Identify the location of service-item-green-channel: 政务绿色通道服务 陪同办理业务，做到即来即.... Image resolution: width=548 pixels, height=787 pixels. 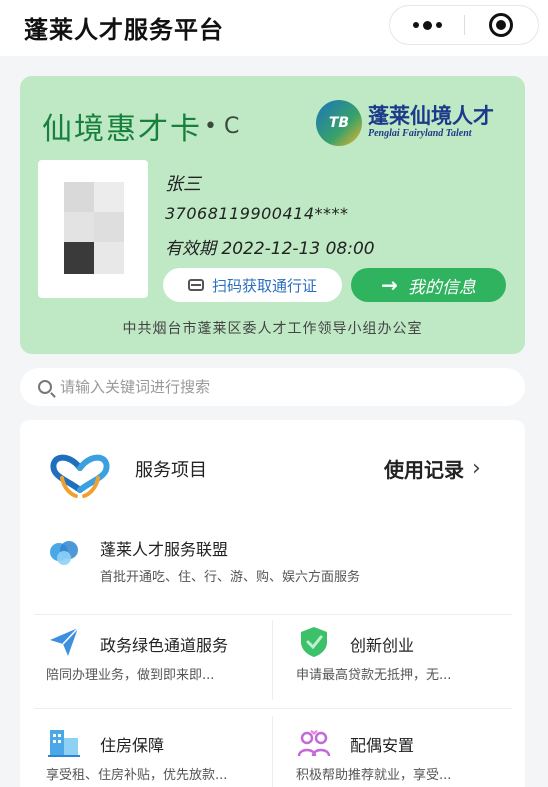
(156, 656).